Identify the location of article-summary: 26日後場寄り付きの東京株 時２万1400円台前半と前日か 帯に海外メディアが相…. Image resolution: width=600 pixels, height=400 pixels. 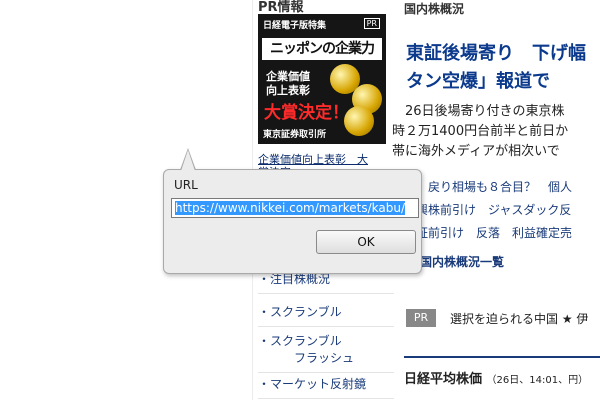
(496, 132).